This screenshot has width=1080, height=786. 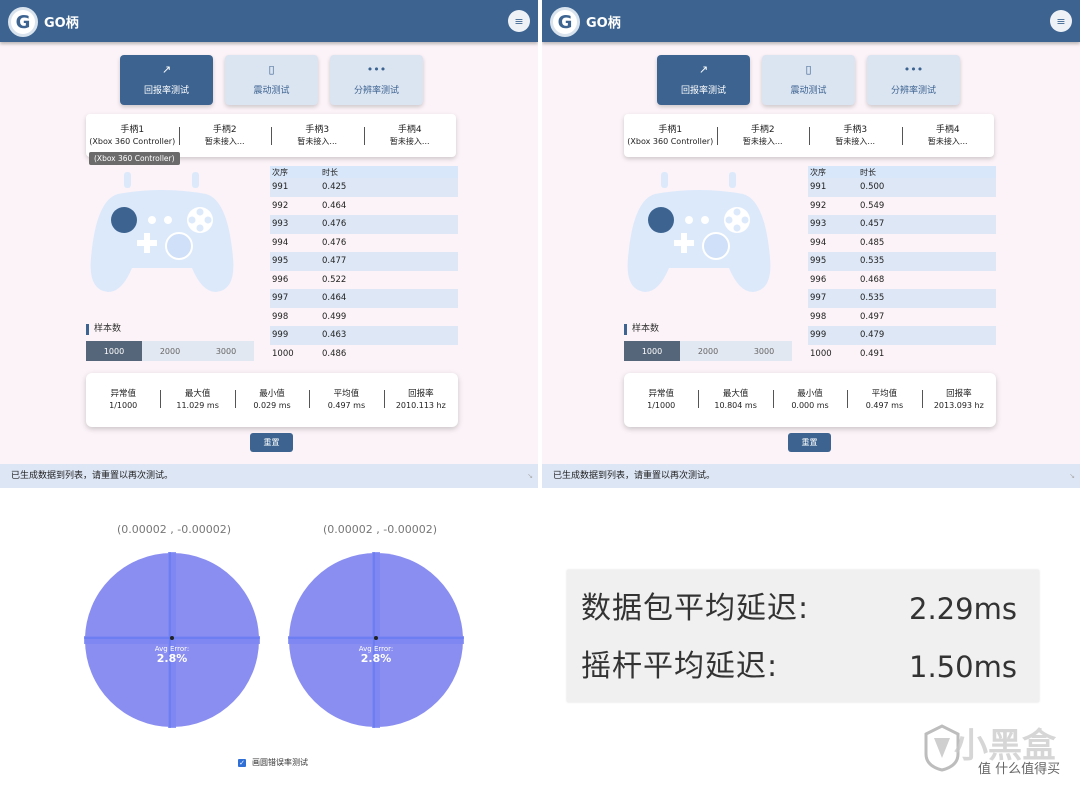 What do you see at coordinates (735, 400) in the screenshot?
I see `stat-max: 最大值 10.804 ms` at bounding box center [735, 400].